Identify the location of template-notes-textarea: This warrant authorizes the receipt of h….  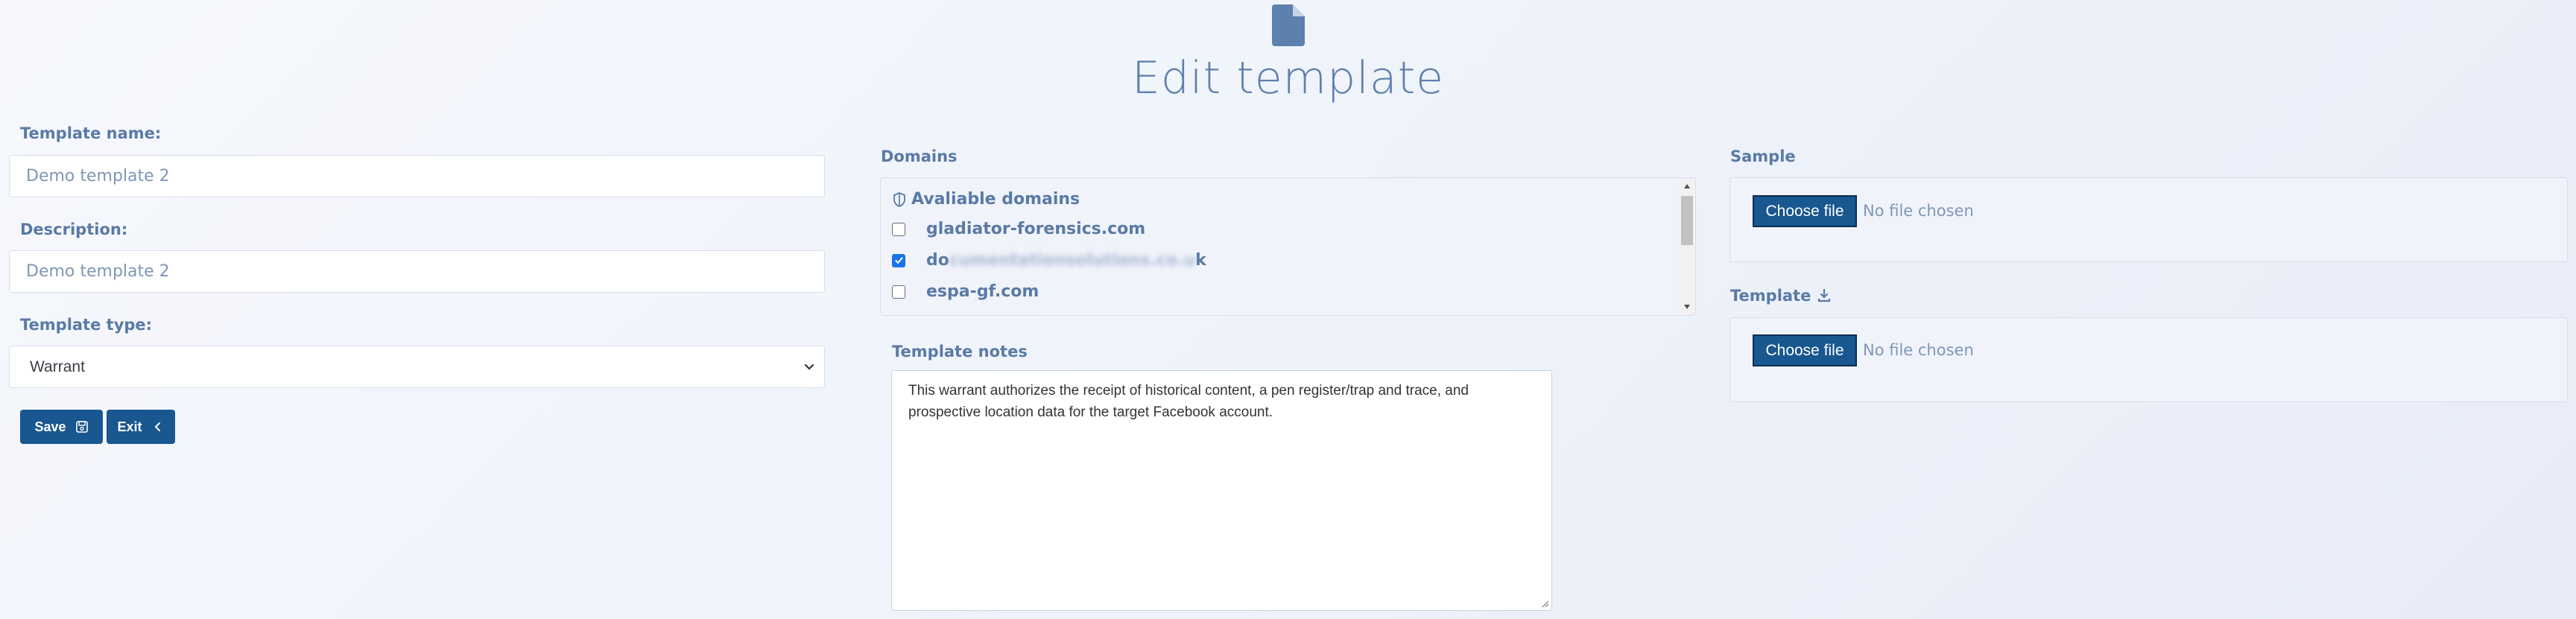
(1221, 490).